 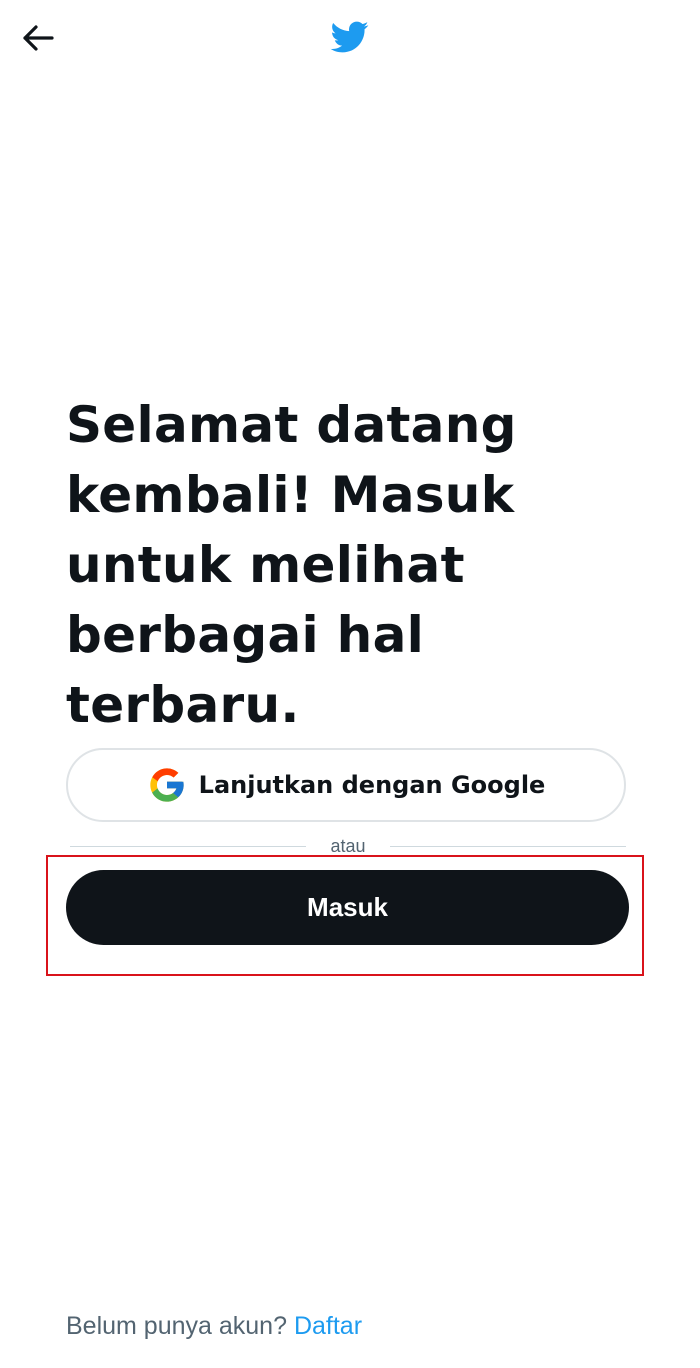 What do you see at coordinates (176, 1326) in the screenshot?
I see `signup-prompt-text: Belum punya akun?` at bounding box center [176, 1326].